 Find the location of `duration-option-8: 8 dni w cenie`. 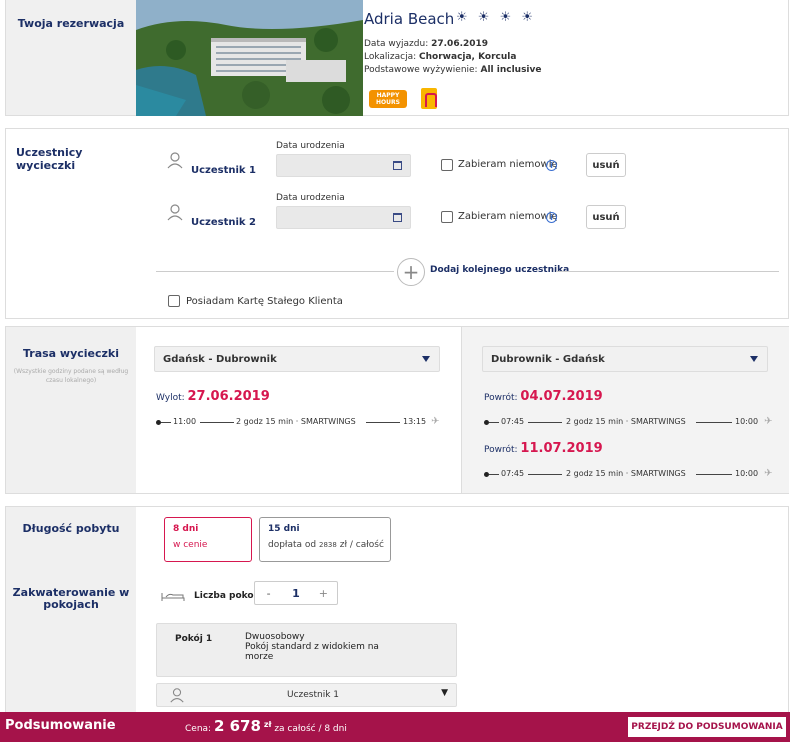

duration-option-8: 8 dni w cenie is located at coordinates (208, 539).